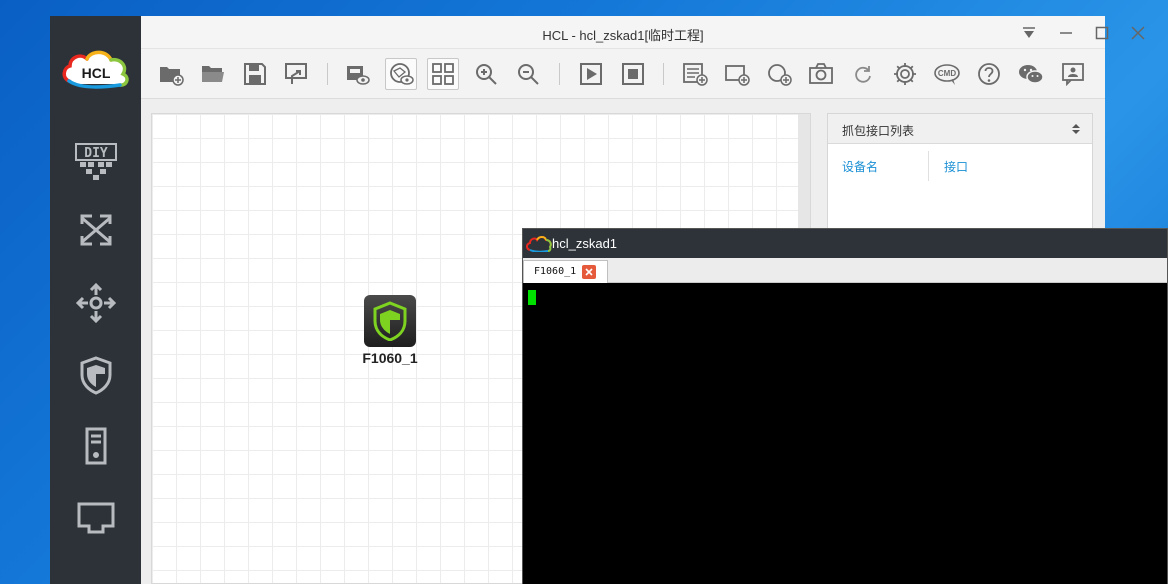  What do you see at coordinates (845, 270) in the screenshot?
I see `terminal-tab-bar: F1060_1` at bounding box center [845, 270].